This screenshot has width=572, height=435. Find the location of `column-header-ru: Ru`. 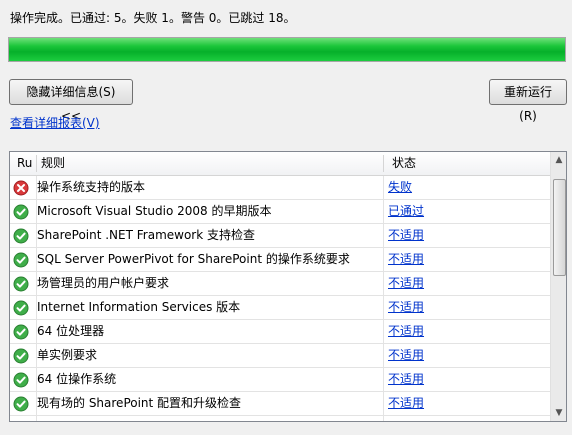

column-header-ru: Ru is located at coordinates (24, 163).